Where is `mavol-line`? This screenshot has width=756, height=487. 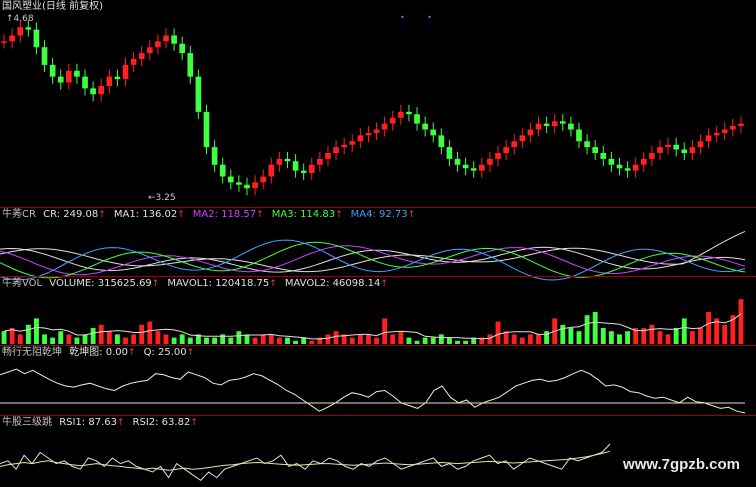
mavol-line is located at coordinates (372, 326).